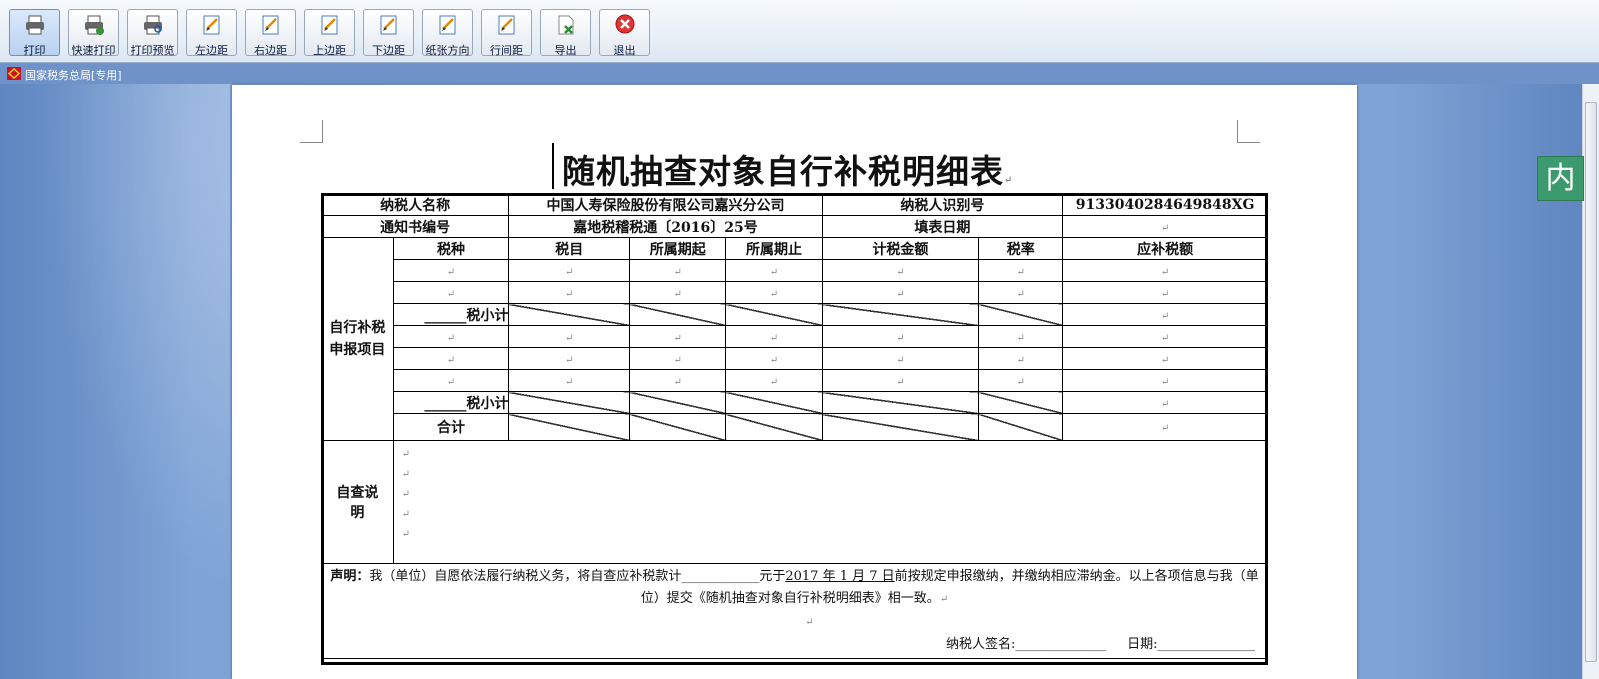  Describe the element at coordinates (152, 50) in the screenshot. I see `print-preview-label: 打印预览` at that location.